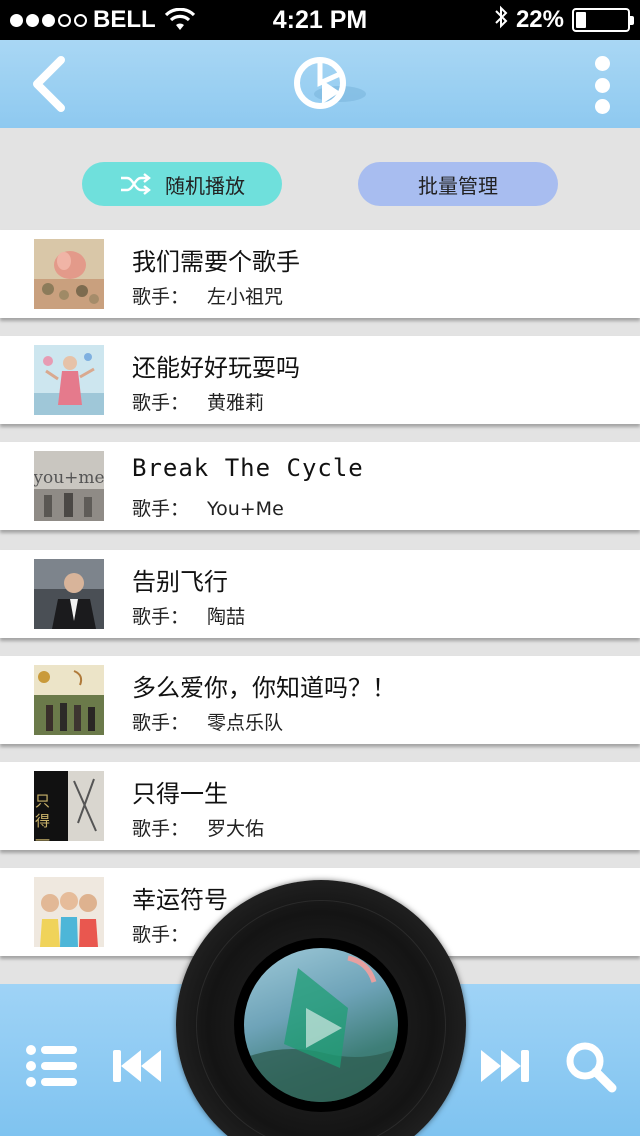 This screenshot has height=1136, width=640. What do you see at coordinates (236, 829) in the screenshot?
I see `artist-name: 罗大佑` at bounding box center [236, 829].